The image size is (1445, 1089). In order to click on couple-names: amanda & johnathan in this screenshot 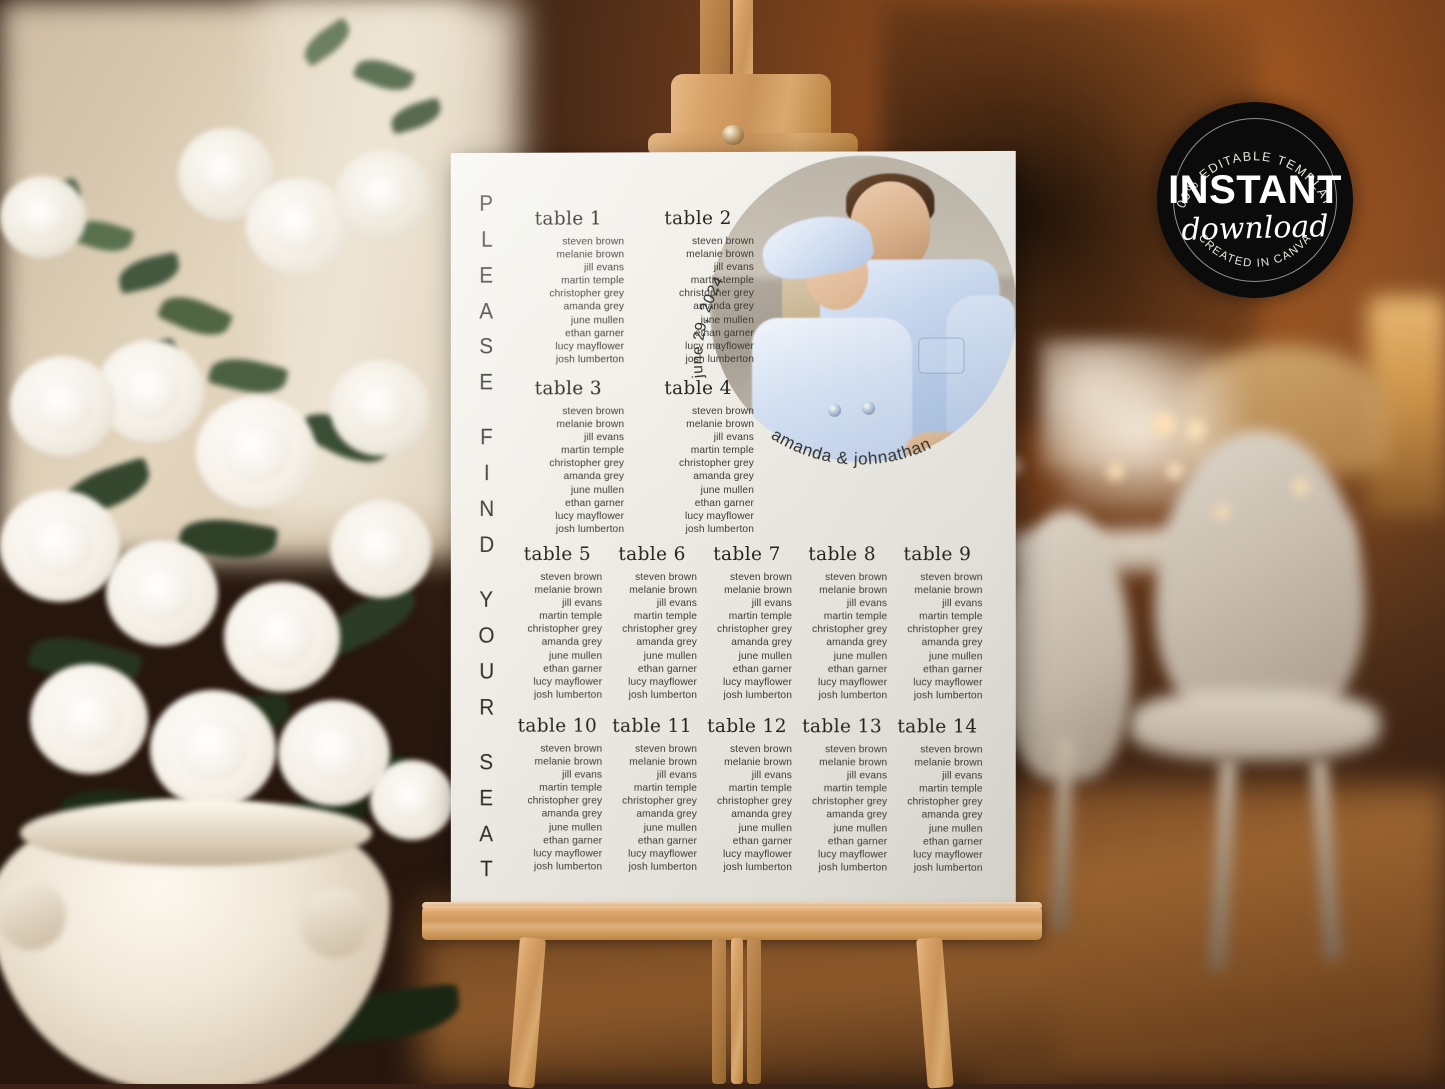, I will do `click(851, 447)`.